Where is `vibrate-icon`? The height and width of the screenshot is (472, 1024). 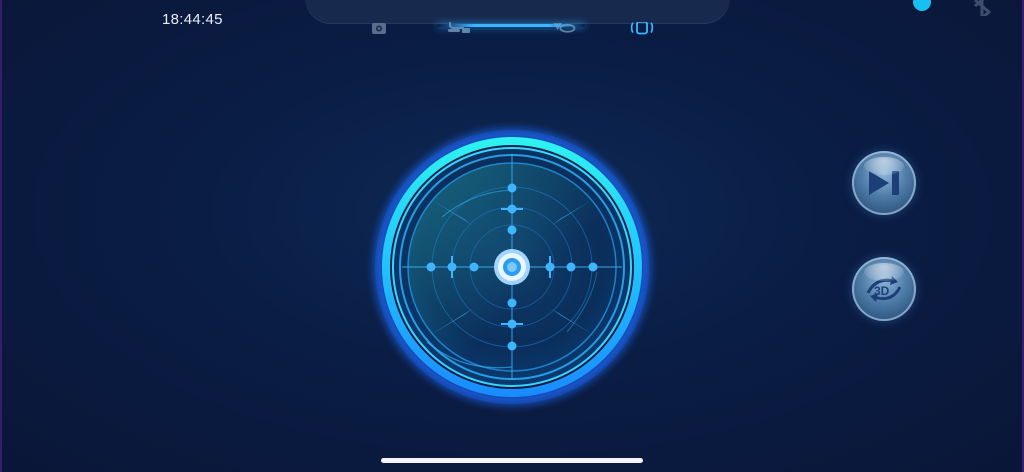 vibrate-icon is located at coordinates (642, 28).